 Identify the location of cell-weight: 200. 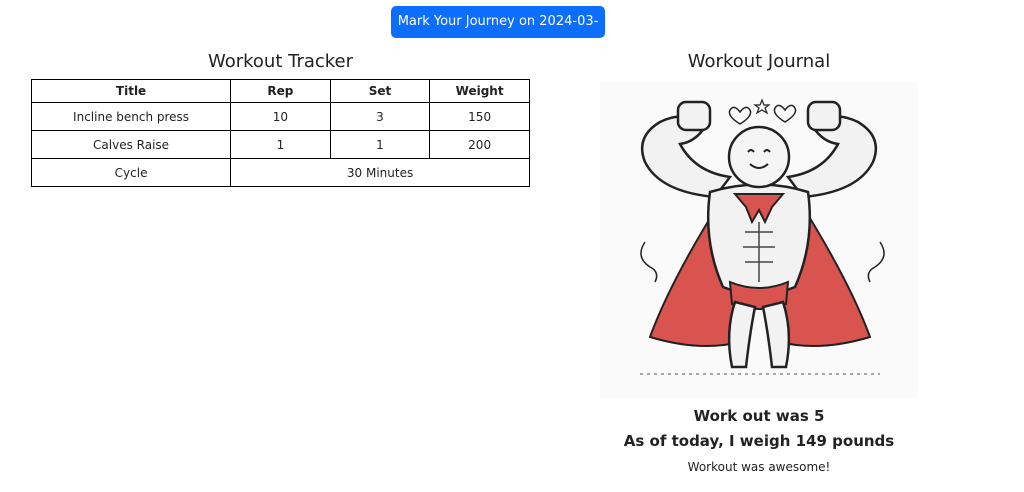
(479, 144).